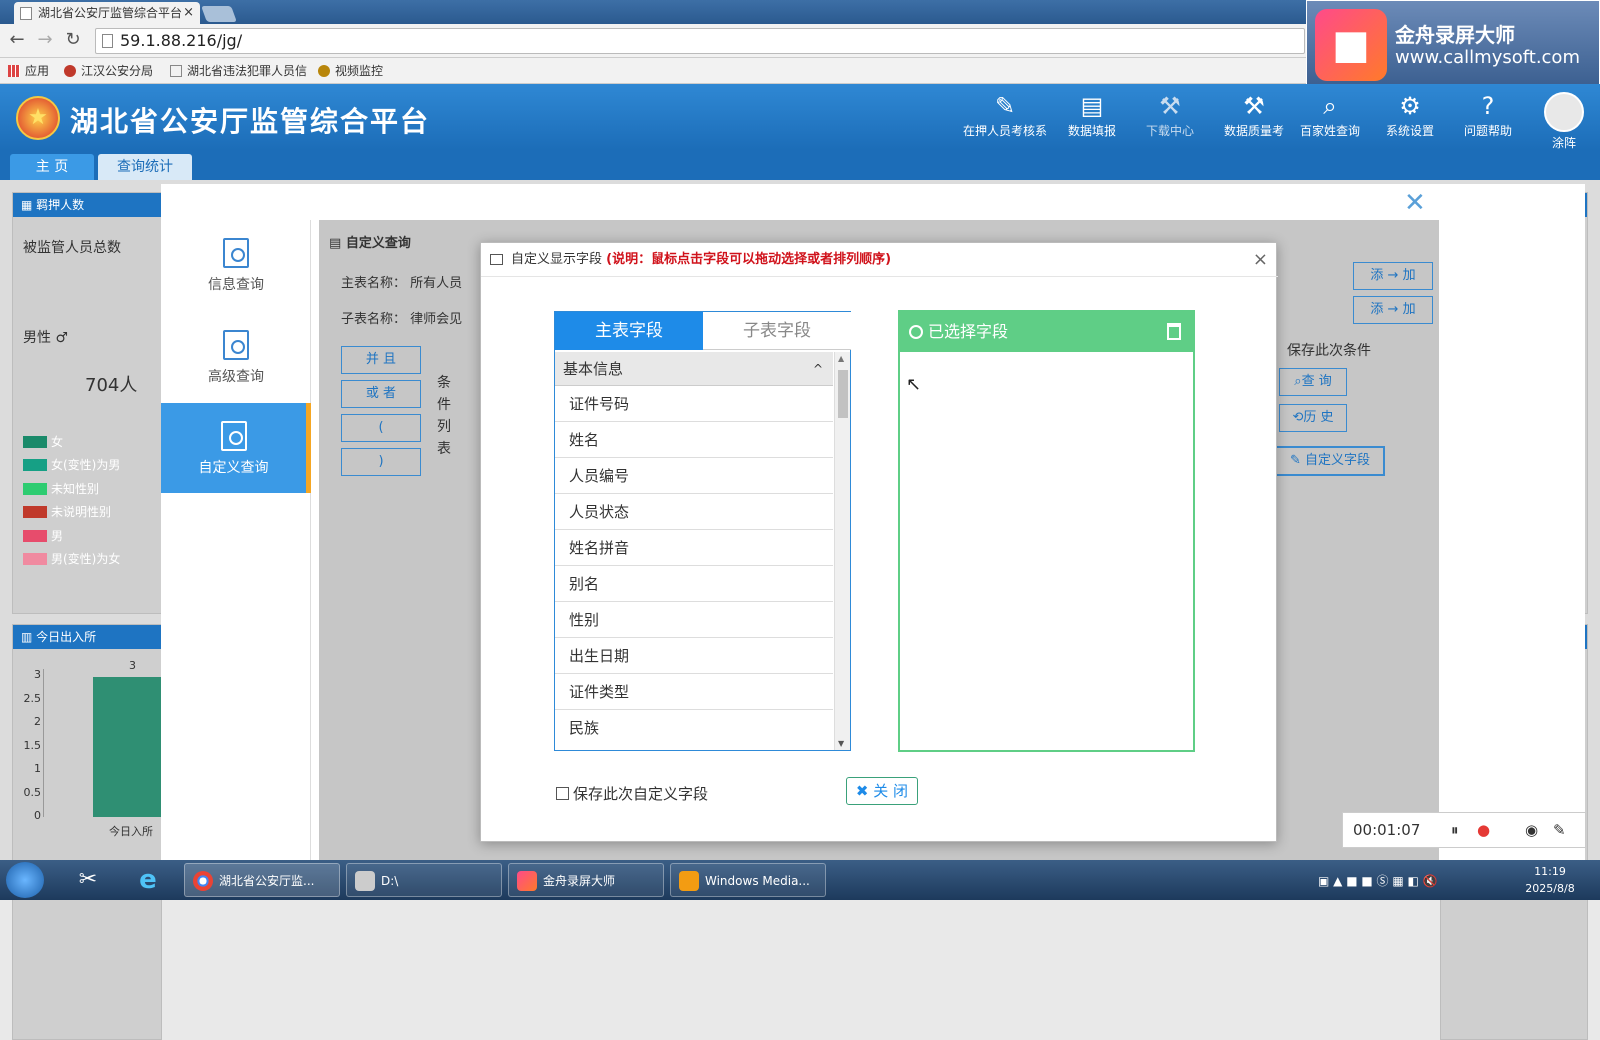 The width and height of the screenshot is (1600, 1040). I want to click on field-item: 出生日期, so click(694, 656).